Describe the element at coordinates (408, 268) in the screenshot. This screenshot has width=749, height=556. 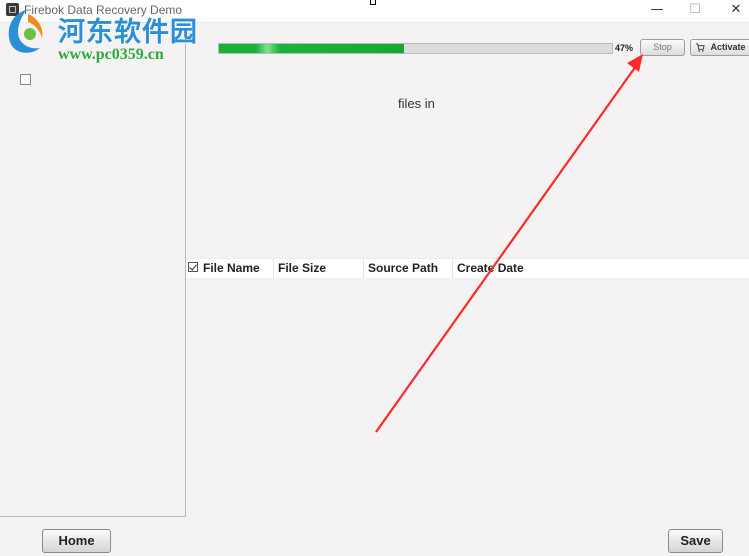
I see `column-source-path: Source Path` at that location.